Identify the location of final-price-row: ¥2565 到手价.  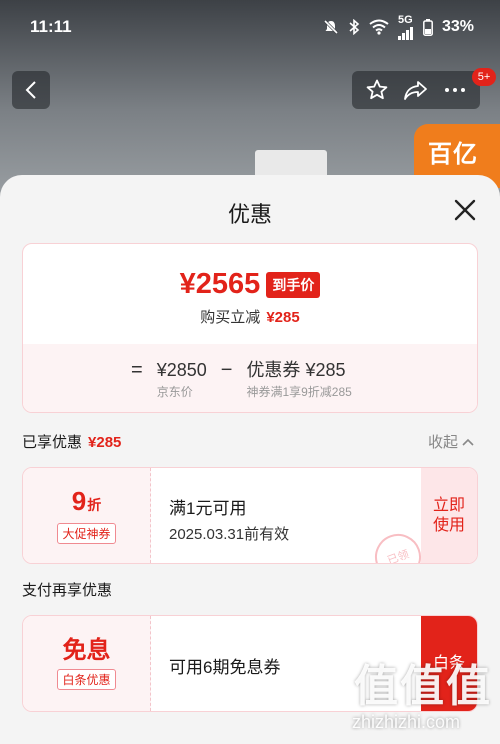
(250, 284).